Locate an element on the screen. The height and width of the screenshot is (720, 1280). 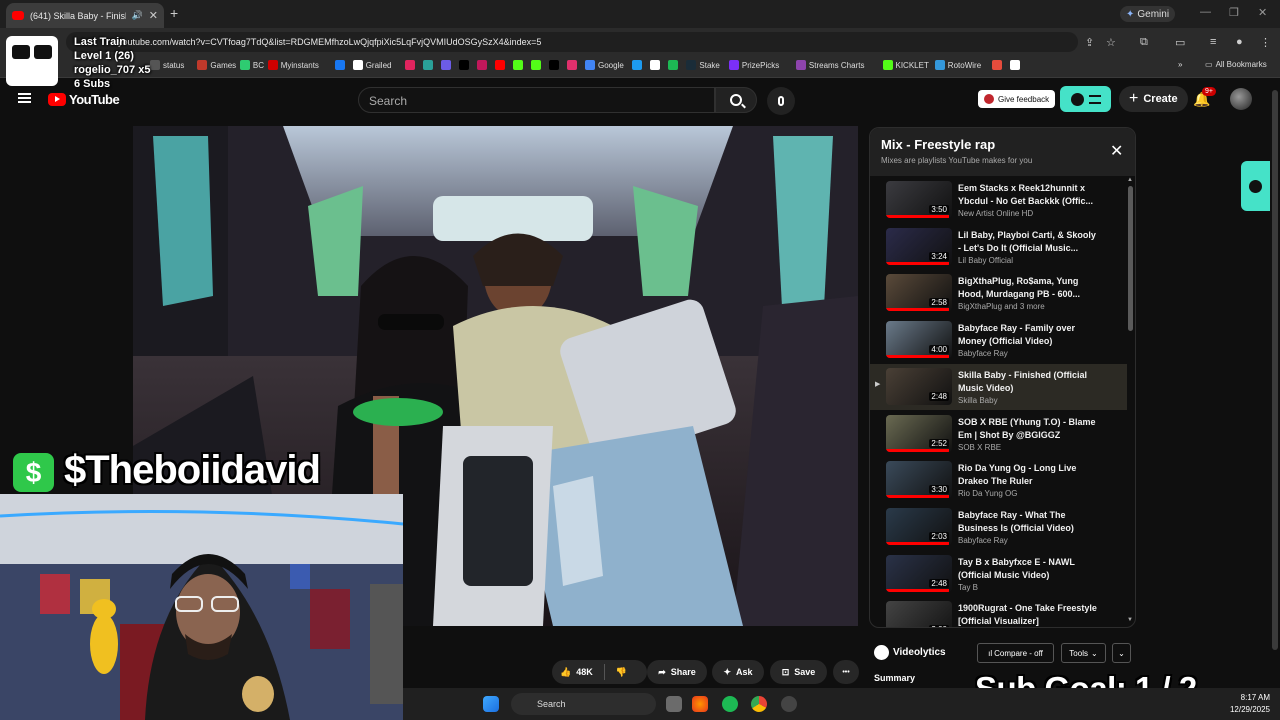
videolytics-toggle-button is located at coordinates (1085, 99).